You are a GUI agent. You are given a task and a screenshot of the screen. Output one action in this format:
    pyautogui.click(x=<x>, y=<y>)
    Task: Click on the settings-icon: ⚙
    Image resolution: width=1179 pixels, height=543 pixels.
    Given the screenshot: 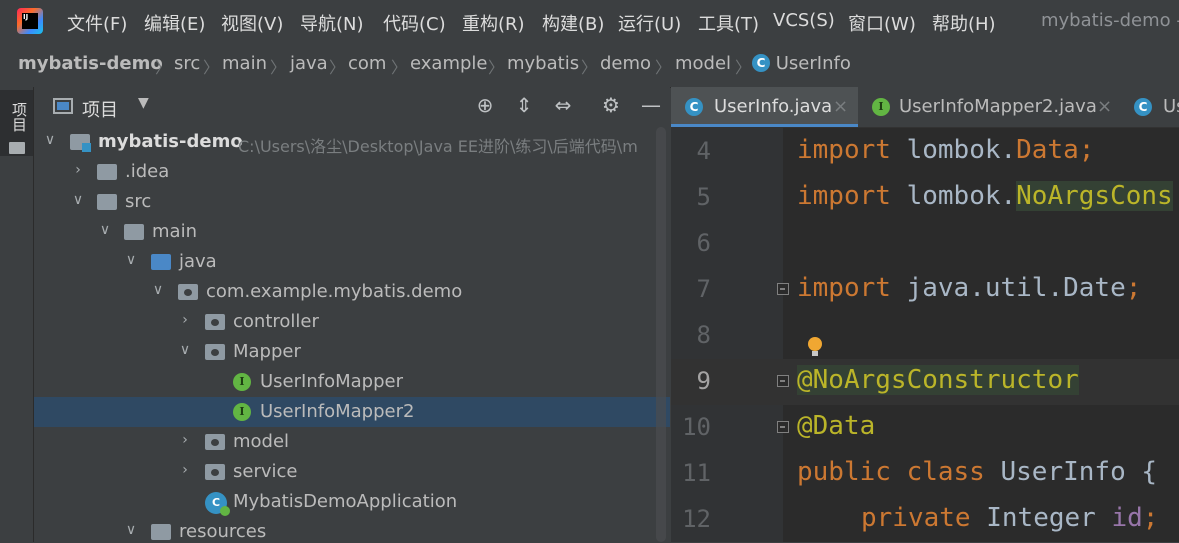 What is the action you would take?
    pyautogui.click(x=611, y=105)
    